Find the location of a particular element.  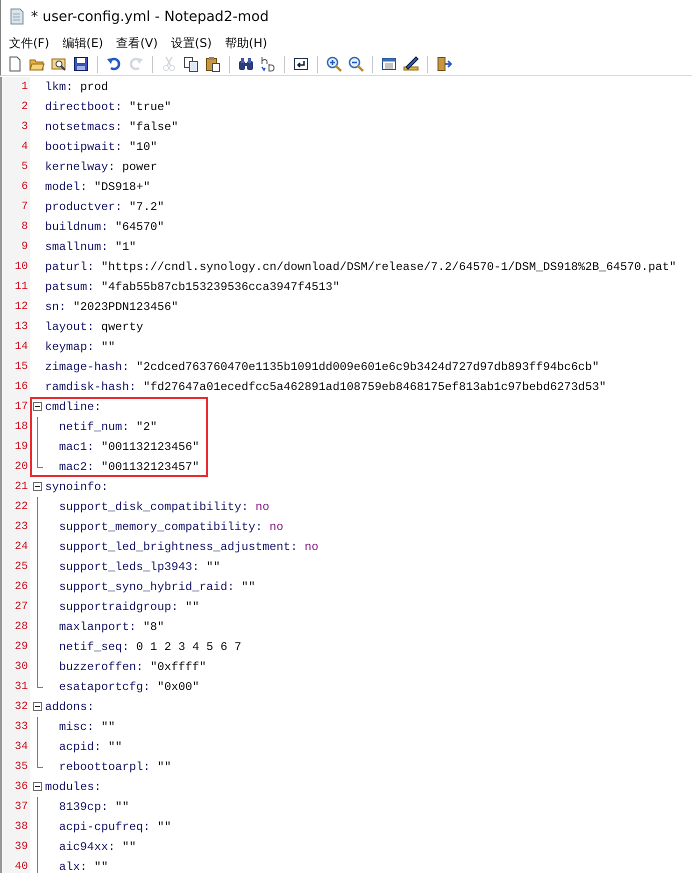

yaml-key: bootipwait: is located at coordinates (83, 147).